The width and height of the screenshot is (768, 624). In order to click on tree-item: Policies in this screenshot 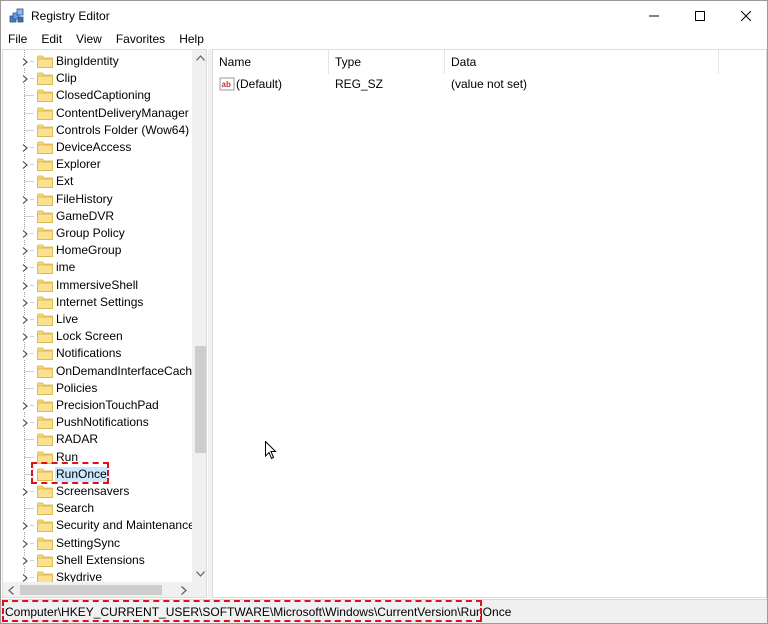, I will do `click(98, 388)`.